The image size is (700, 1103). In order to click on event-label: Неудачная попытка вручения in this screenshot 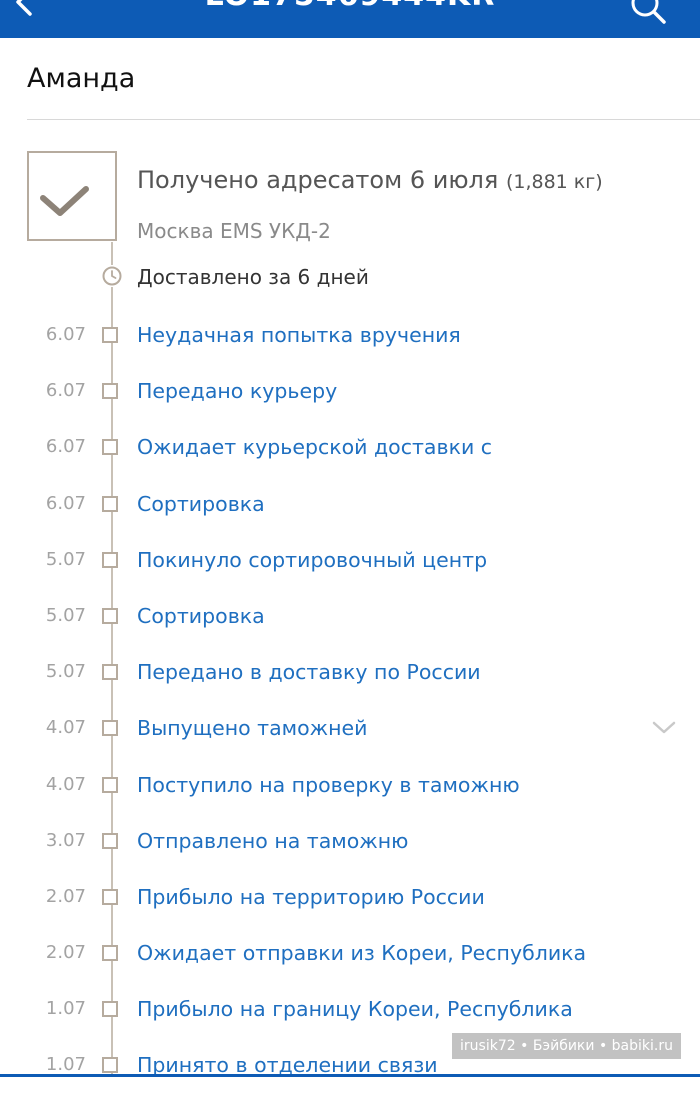, I will do `click(299, 335)`.